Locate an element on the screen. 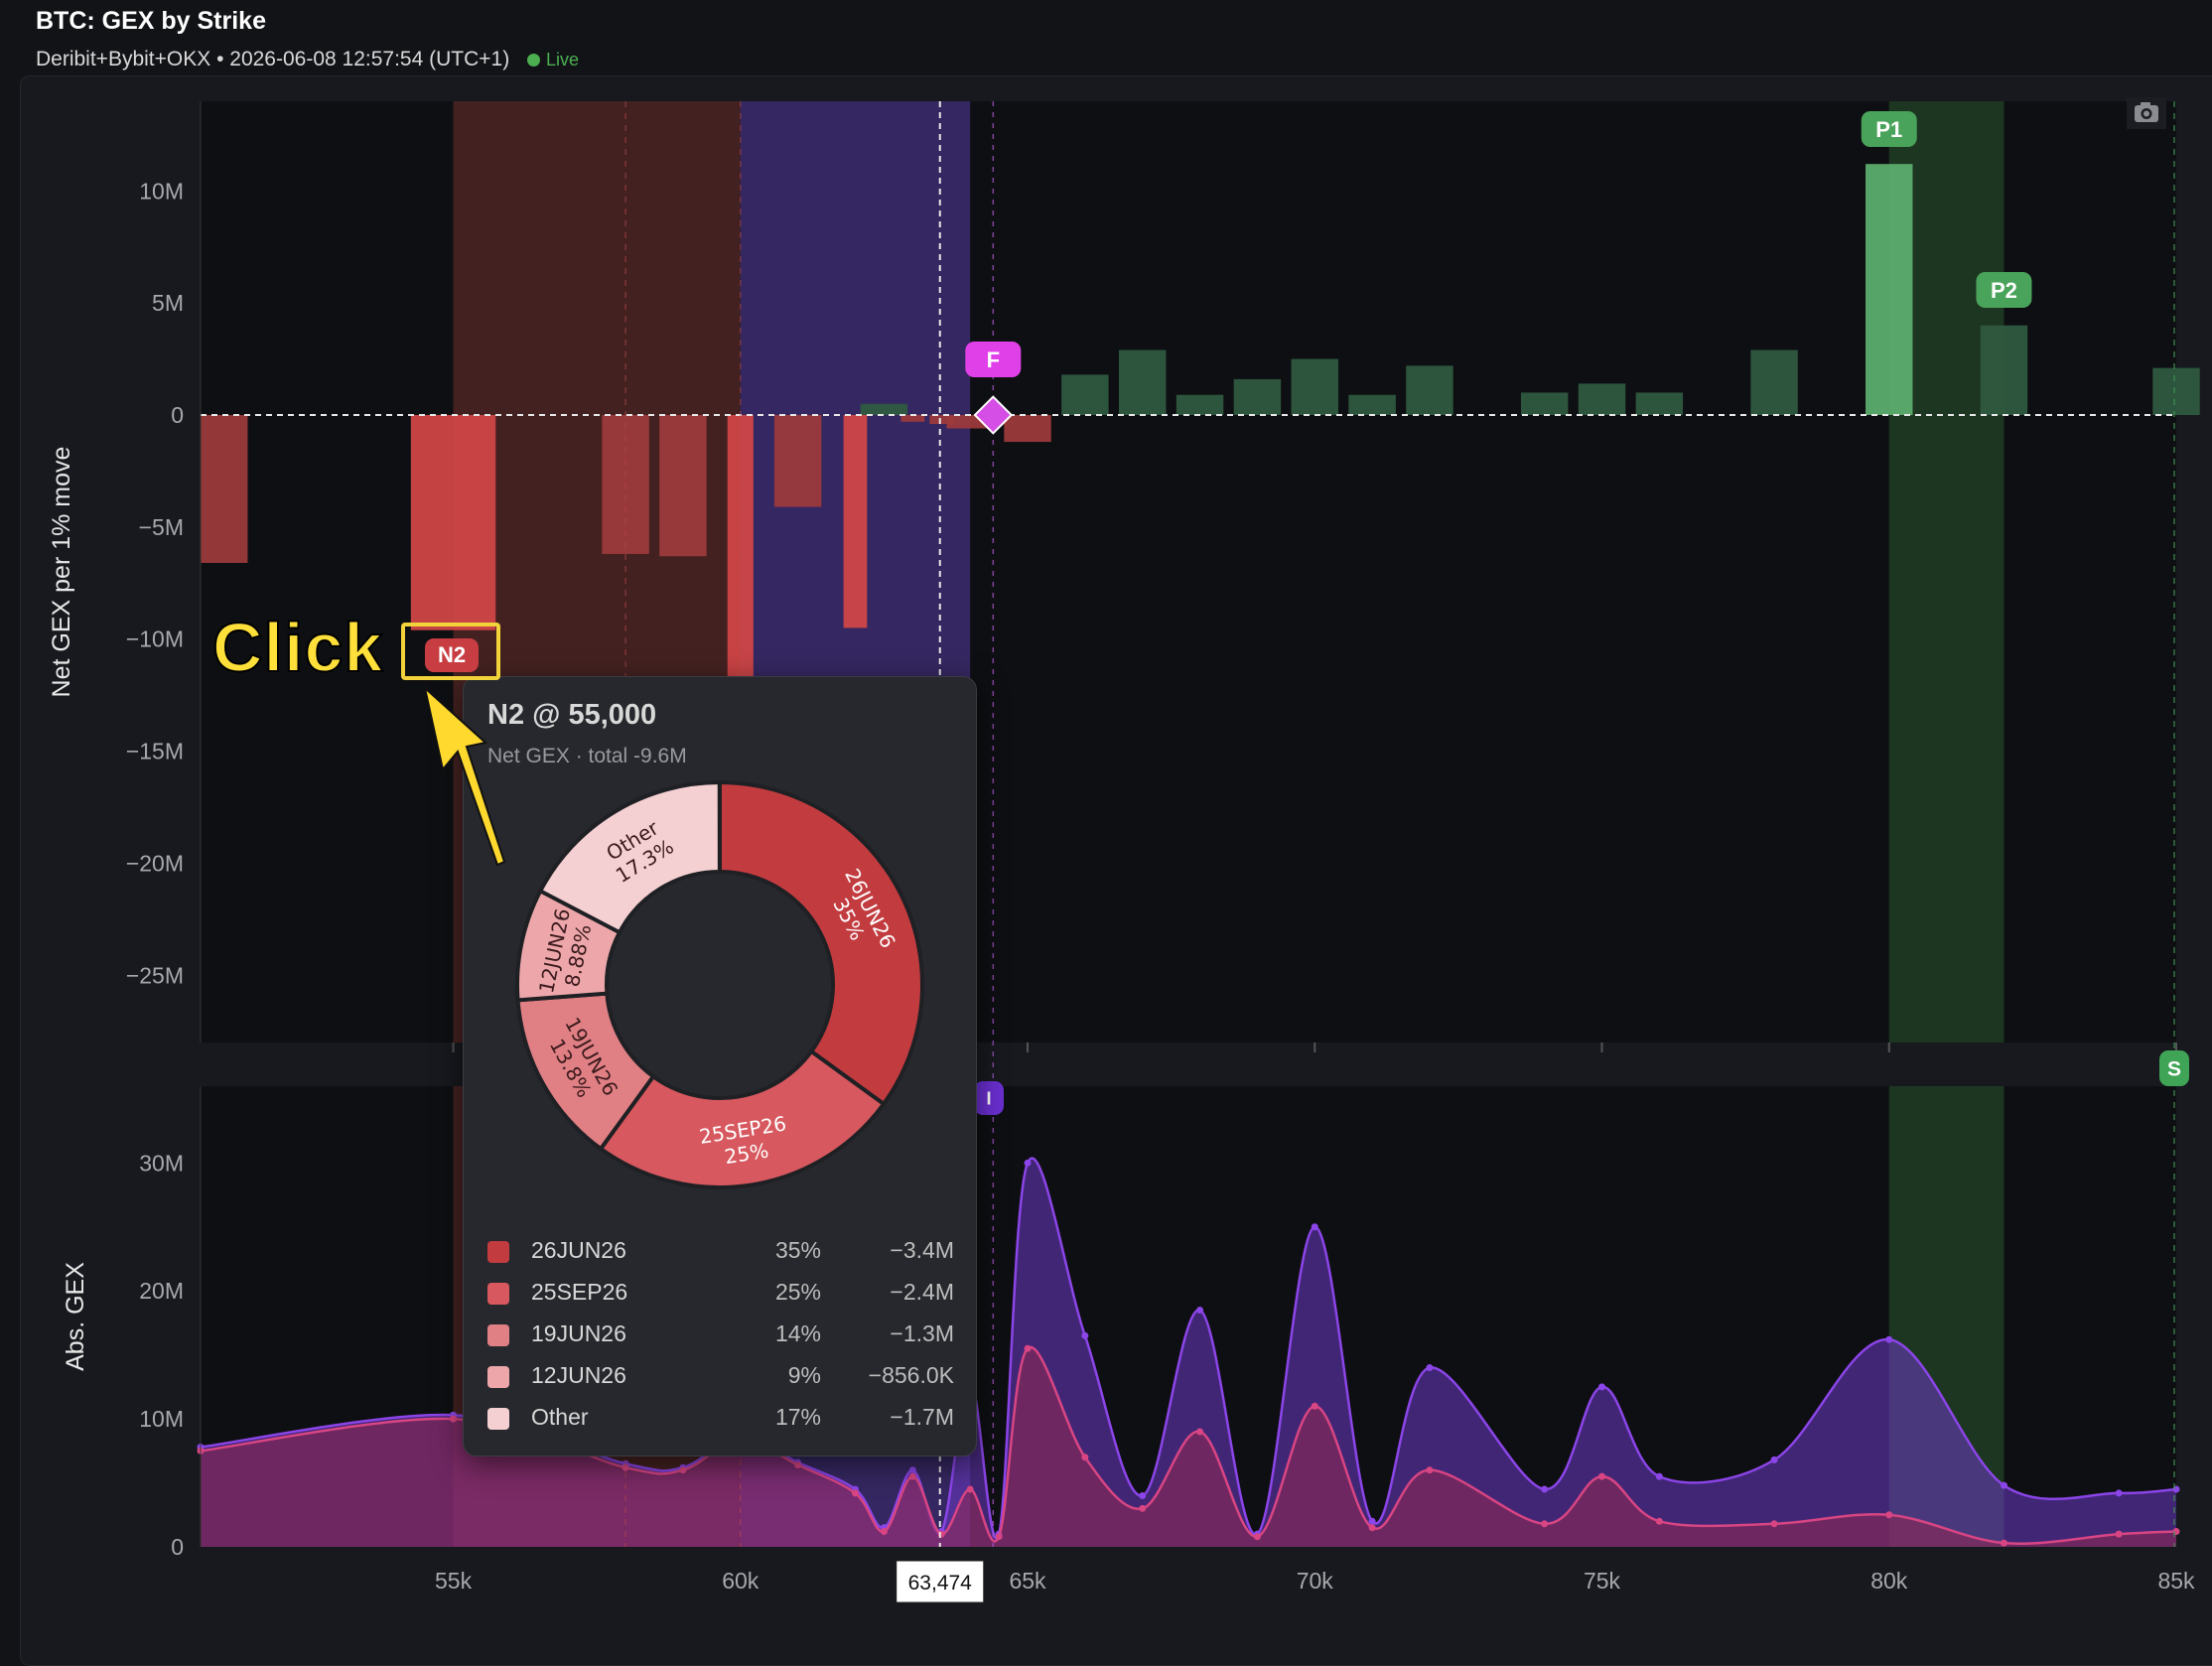 The width and height of the screenshot is (2212, 1666). camera-icon is located at coordinates (2146, 113).